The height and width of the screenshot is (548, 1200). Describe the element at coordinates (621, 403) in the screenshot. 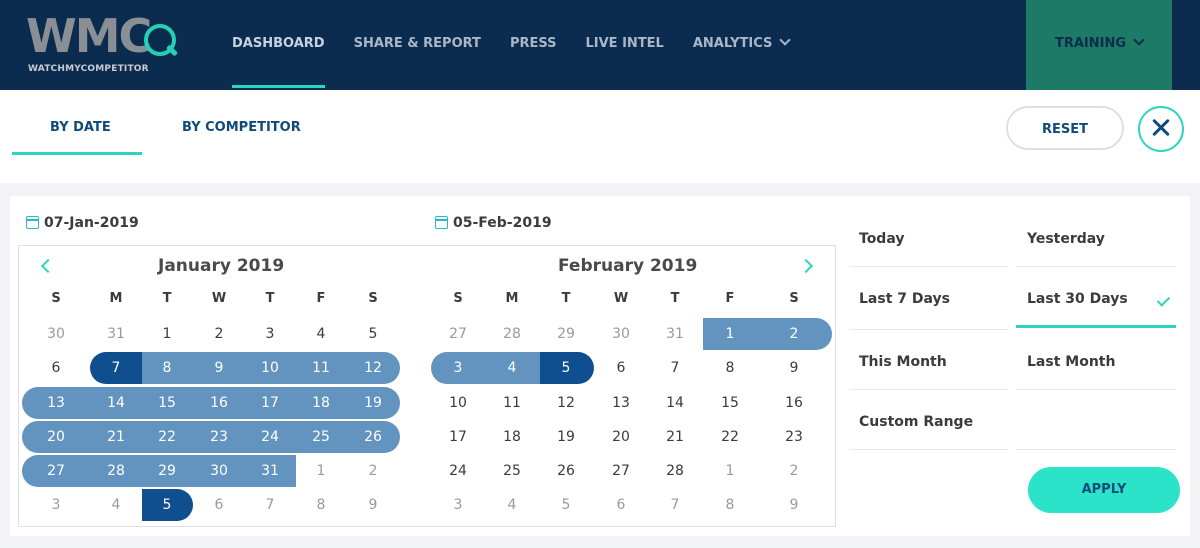

I see `february-day-cell: 13` at that location.